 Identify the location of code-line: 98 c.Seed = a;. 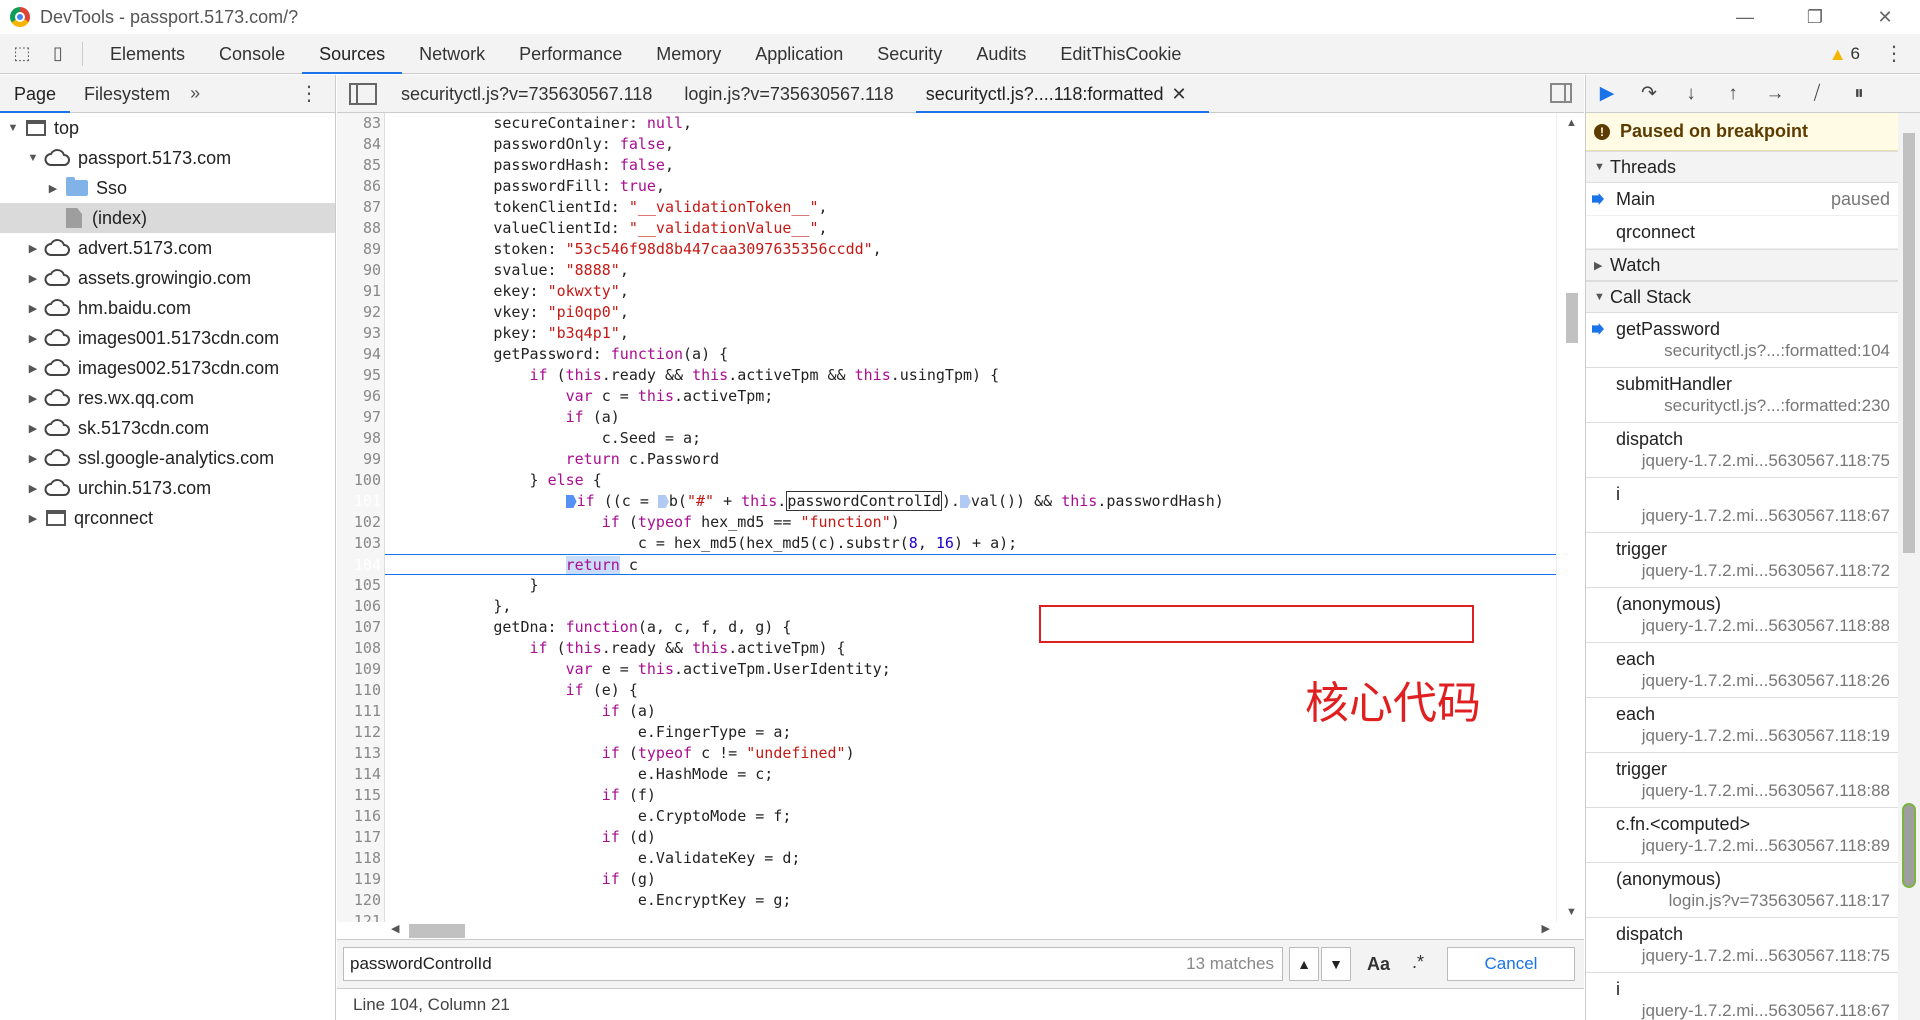
(959, 438).